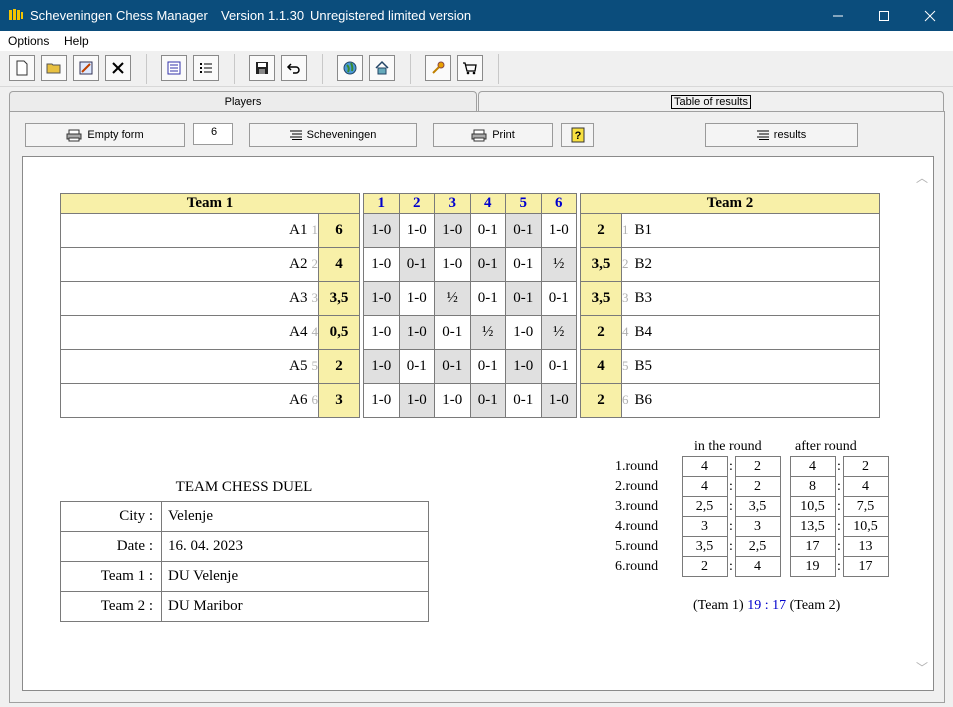  What do you see at coordinates (105, 135) in the screenshot?
I see `empty-form-button: Empty form` at bounding box center [105, 135].